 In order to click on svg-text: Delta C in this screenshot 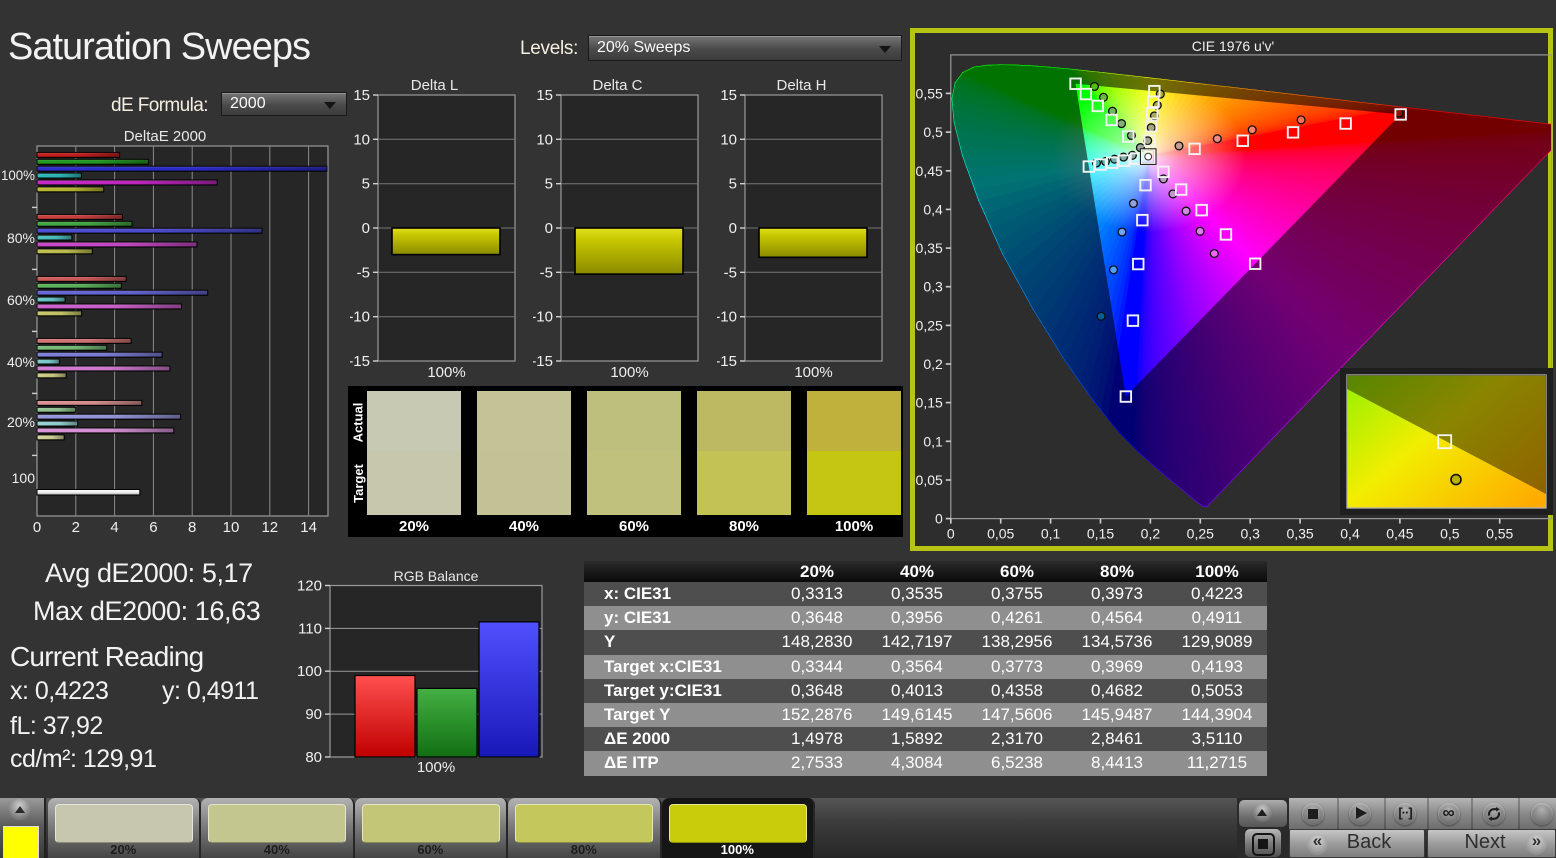, I will do `click(617, 85)`.